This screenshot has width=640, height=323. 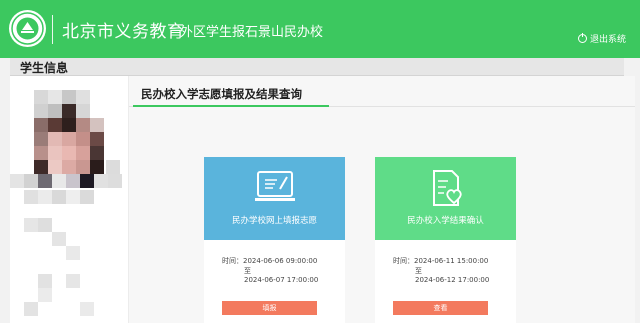 I want to click on logo-emblem-icon, so click(x=27, y=28).